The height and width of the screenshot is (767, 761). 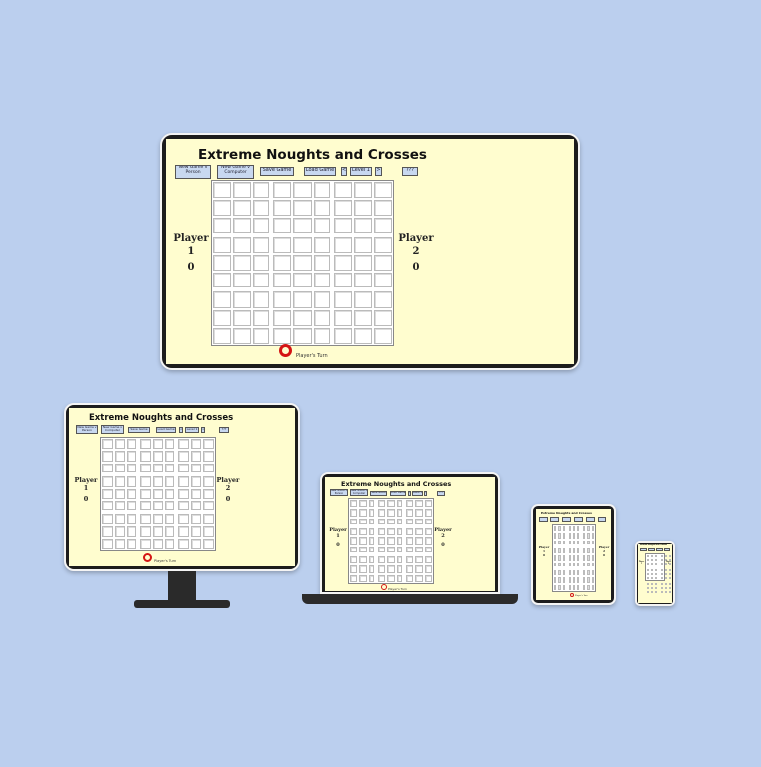 What do you see at coordinates (359, 492) in the screenshot?
I see `new-game-computer-button: New Game v Computer` at bounding box center [359, 492].